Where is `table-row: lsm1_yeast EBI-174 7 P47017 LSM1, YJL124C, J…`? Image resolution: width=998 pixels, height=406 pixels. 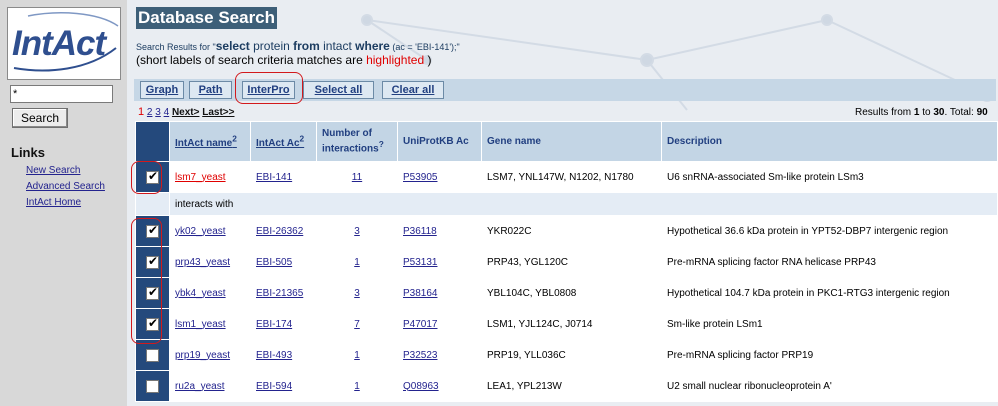
table-row: lsm1_yeast EBI-174 7 P47017 LSM1, YJL124C, J… is located at coordinates (566, 324).